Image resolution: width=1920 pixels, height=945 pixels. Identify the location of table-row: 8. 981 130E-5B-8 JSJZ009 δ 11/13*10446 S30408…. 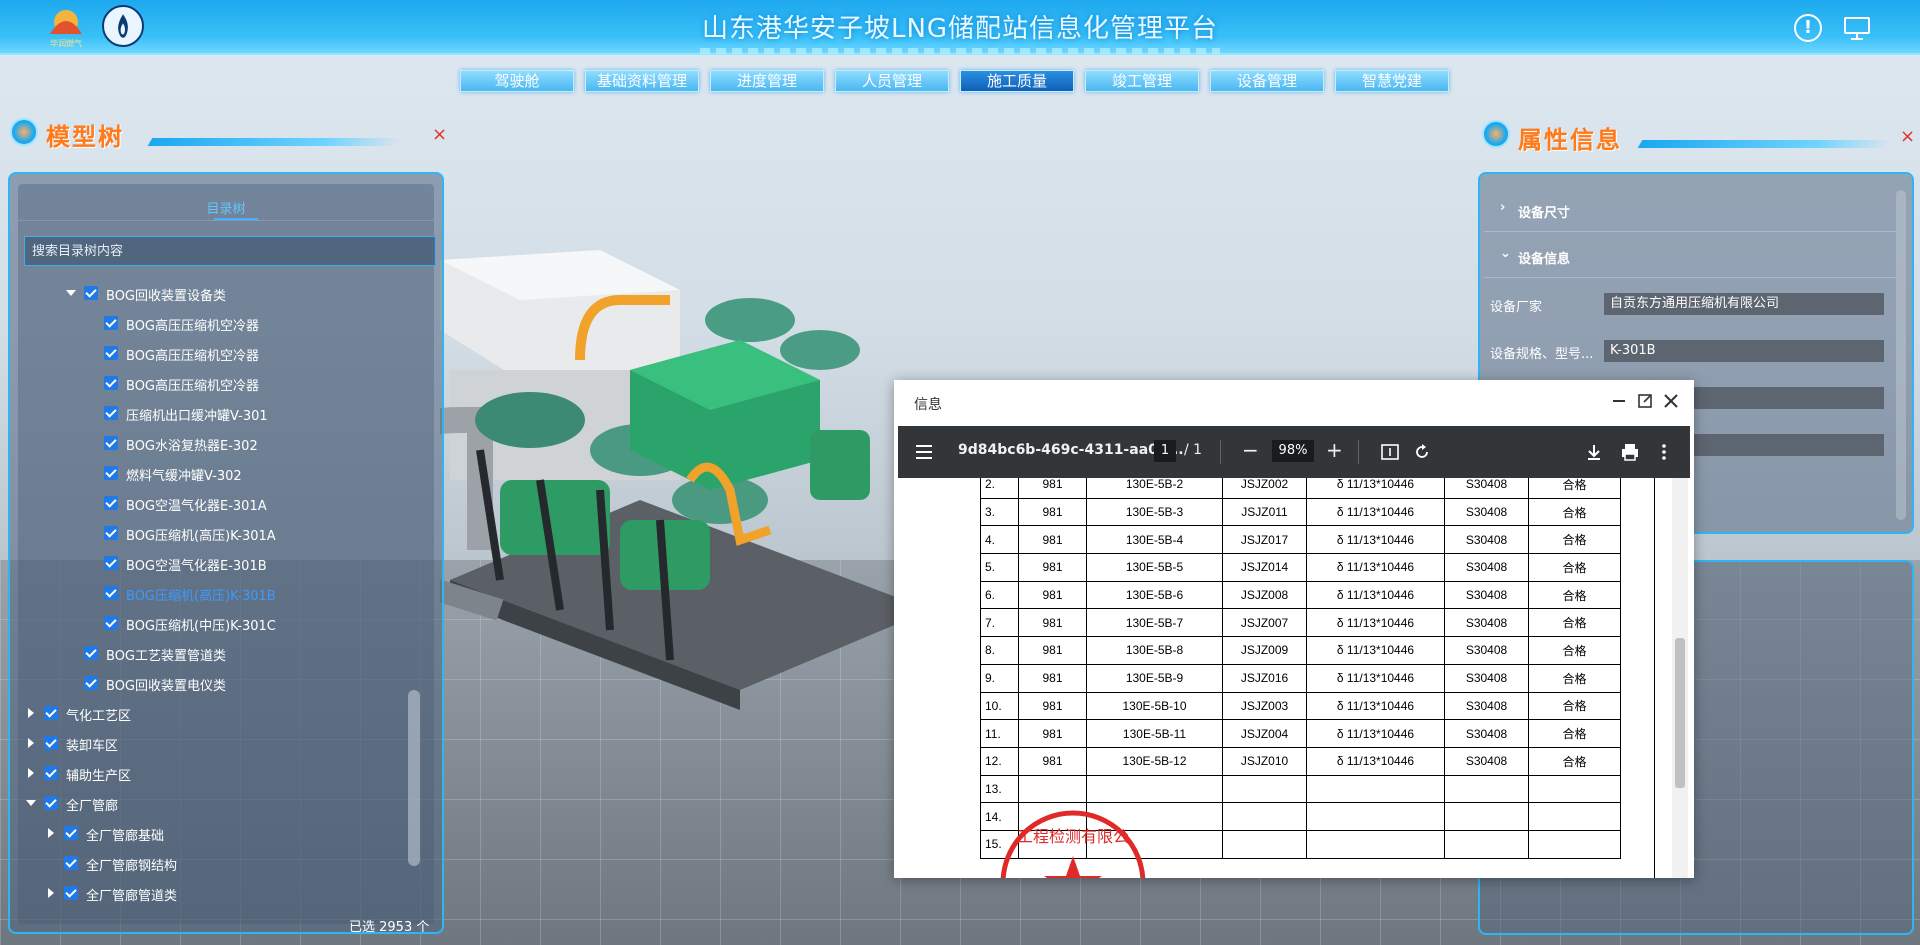
(1300, 650).